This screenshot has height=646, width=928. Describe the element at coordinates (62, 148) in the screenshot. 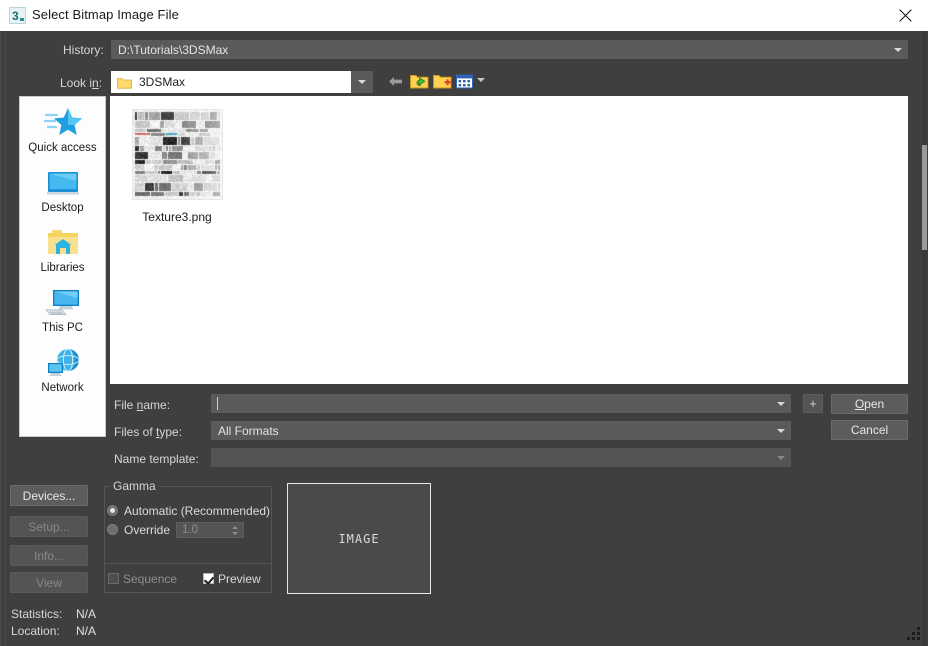

I see `sidebar-item-label: Quick access` at that location.